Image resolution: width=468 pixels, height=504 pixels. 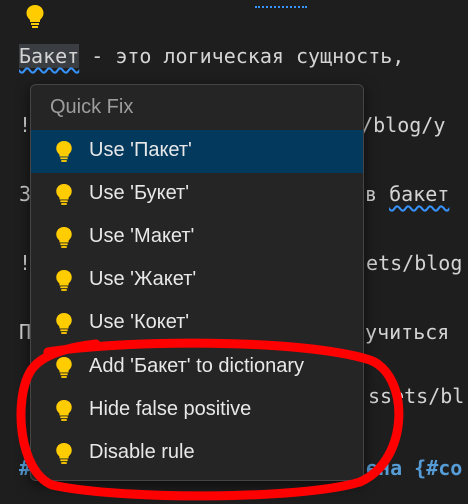 I want to click on quick-fix-item-use-maket: Use 'Макет', so click(x=197, y=237).